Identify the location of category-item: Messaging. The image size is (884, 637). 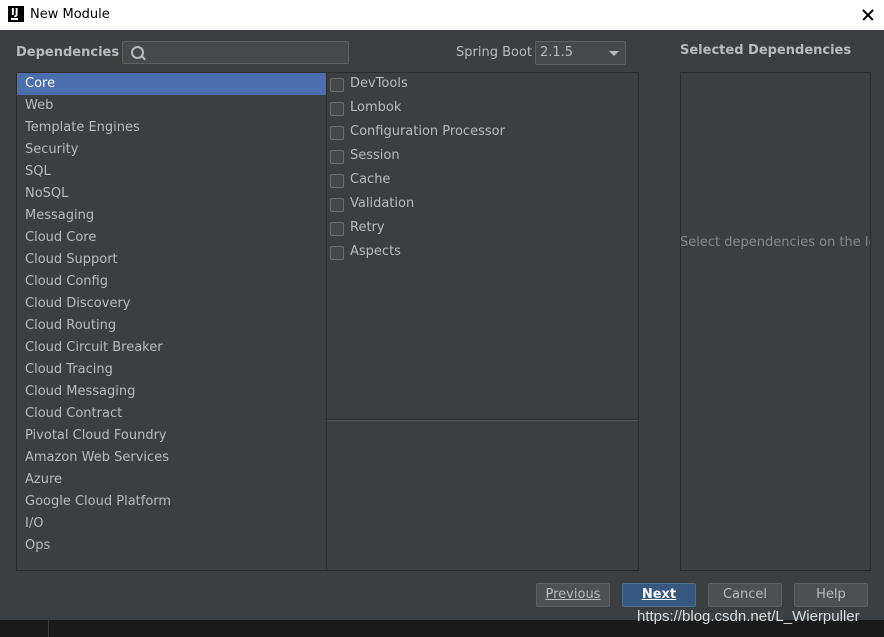
(171, 216).